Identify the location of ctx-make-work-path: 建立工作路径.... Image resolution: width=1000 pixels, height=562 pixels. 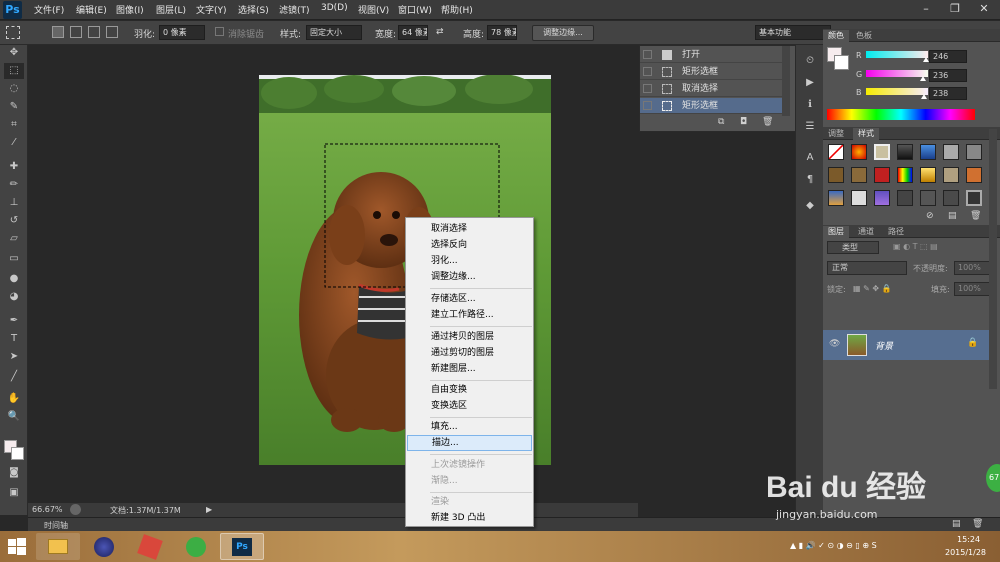
(469, 315).